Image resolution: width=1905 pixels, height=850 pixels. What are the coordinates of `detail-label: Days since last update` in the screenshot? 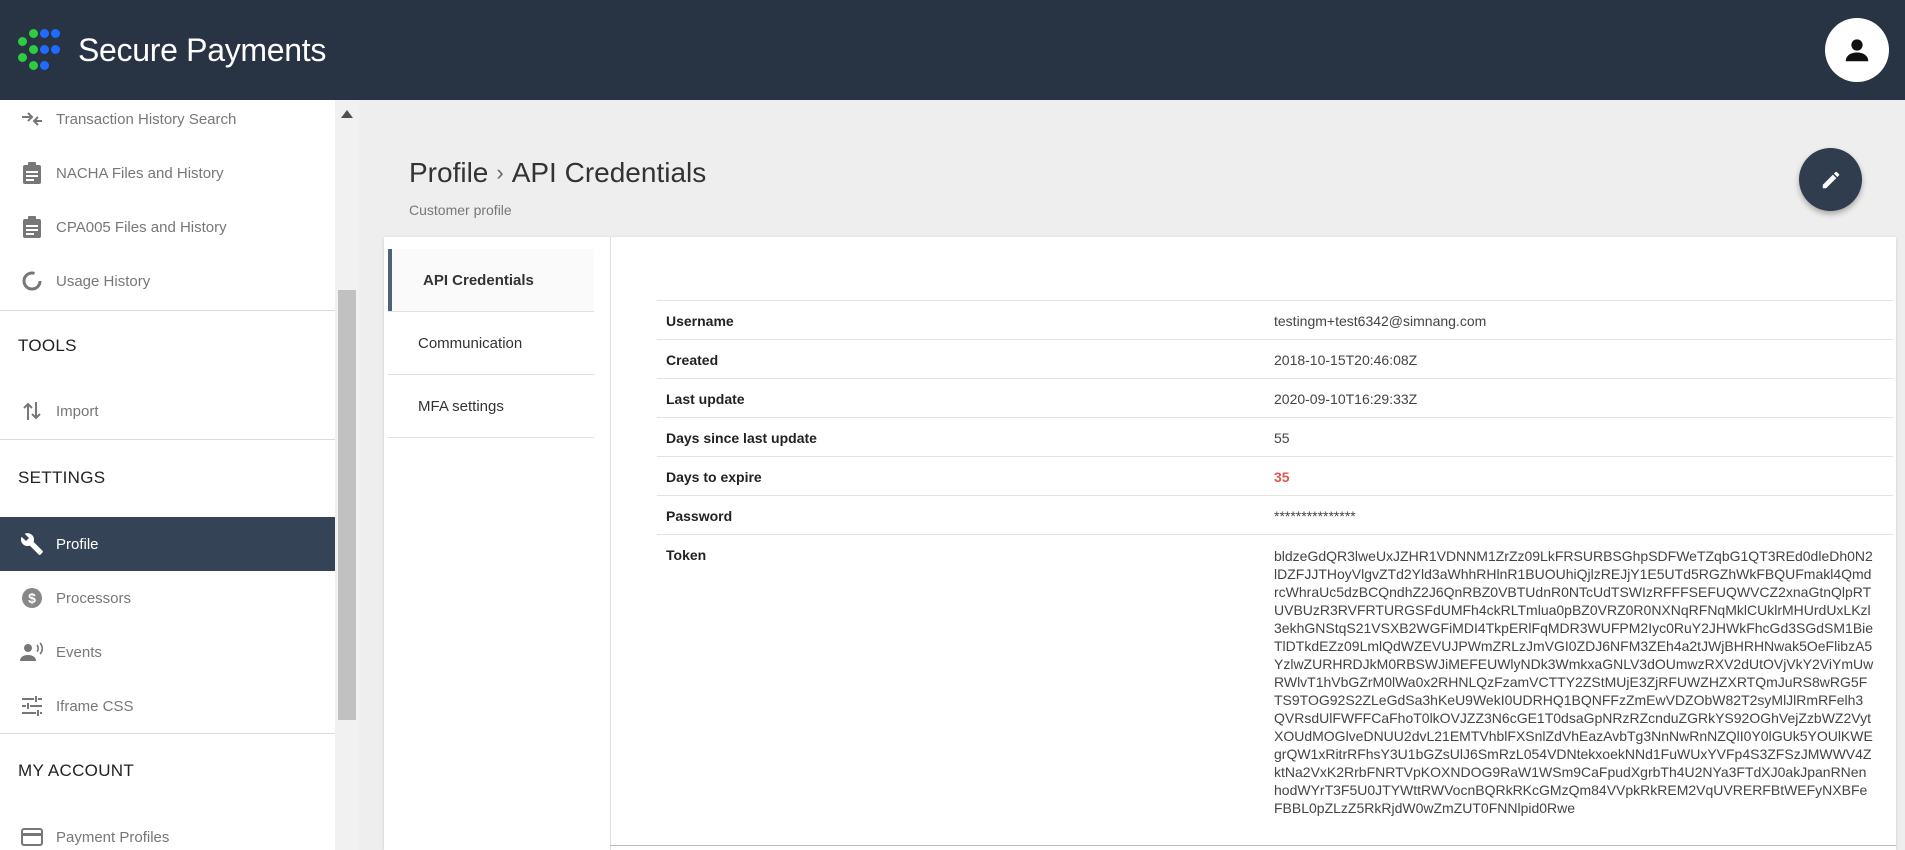 It's located at (741, 438).